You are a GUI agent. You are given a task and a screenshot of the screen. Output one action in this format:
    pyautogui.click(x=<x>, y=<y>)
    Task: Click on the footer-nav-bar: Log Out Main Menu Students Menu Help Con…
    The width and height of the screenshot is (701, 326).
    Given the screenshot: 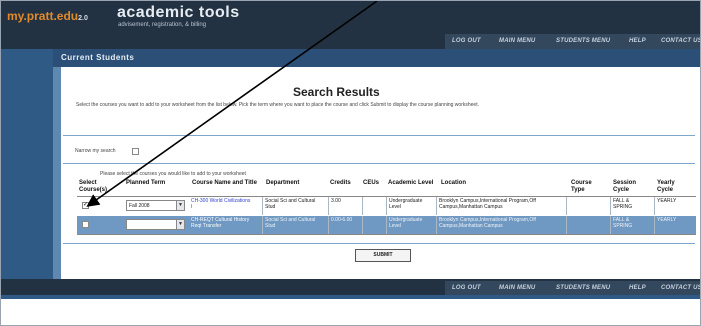 What is the action you would take?
    pyautogui.click(x=572, y=288)
    